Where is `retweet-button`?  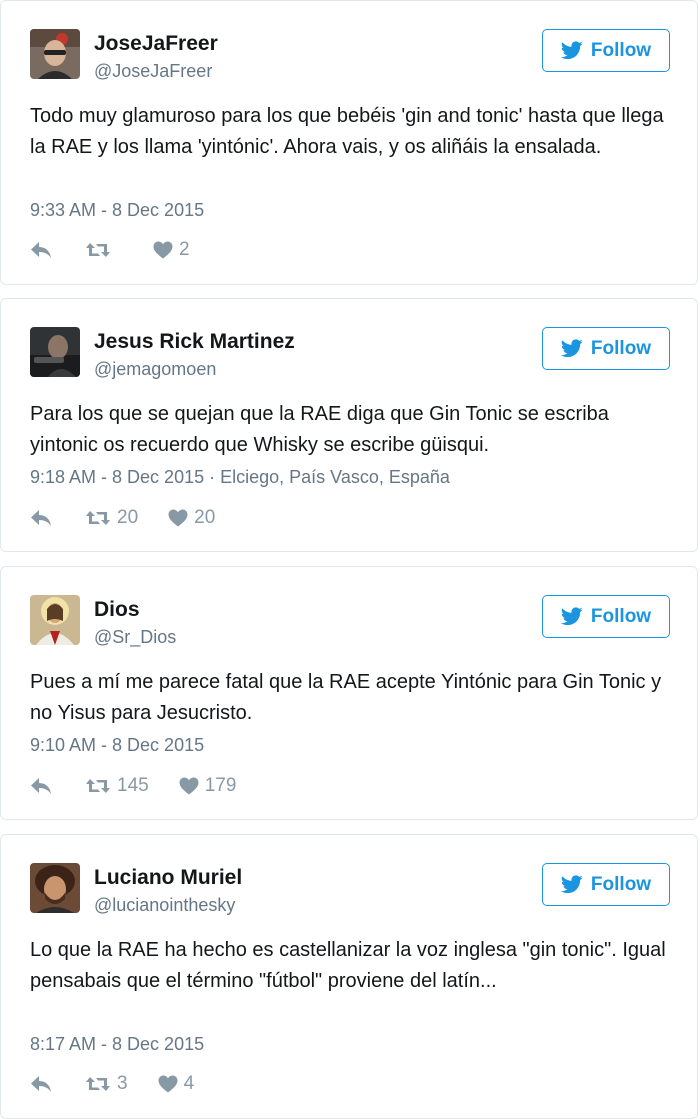
retweet-button is located at coordinates (101, 250).